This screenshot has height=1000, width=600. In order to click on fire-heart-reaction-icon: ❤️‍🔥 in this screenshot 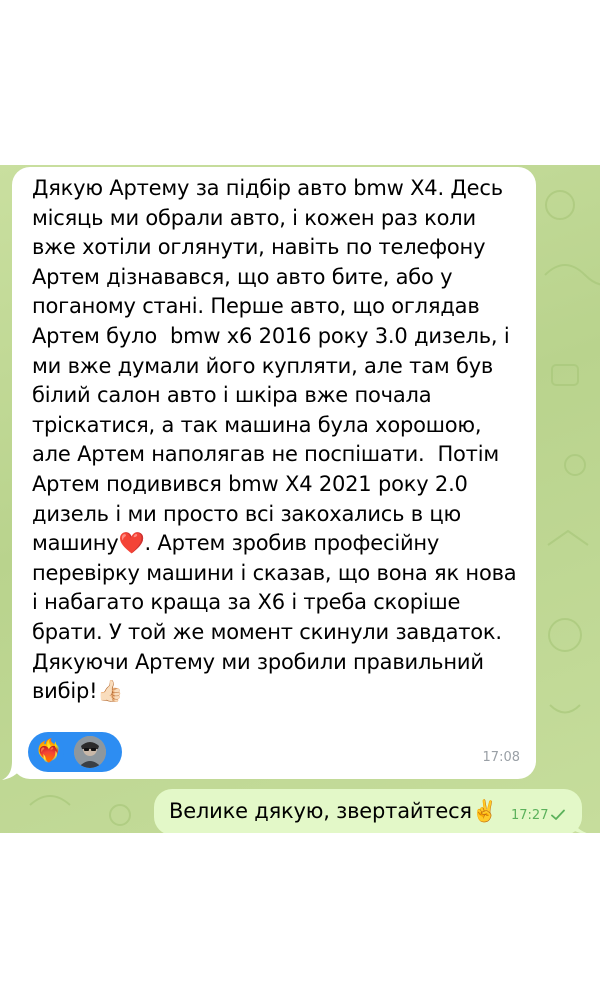, I will do `click(49, 752)`.